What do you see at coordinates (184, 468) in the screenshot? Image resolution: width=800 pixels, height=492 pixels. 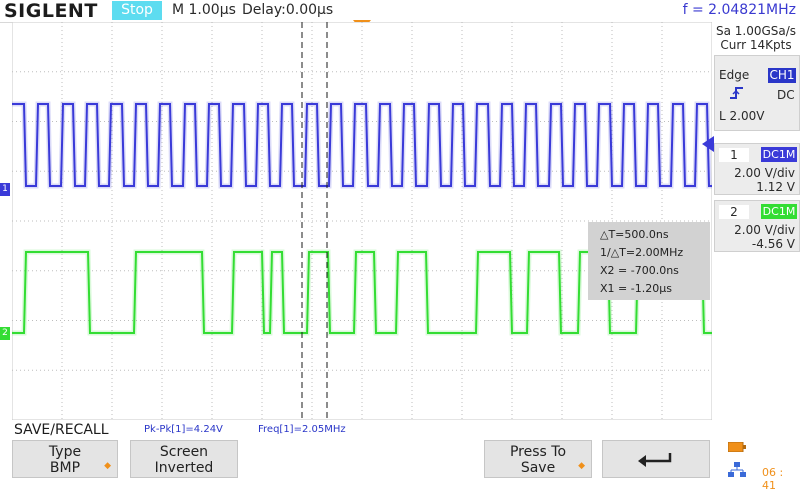 I see `softkey-value: Inverted` at bounding box center [184, 468].